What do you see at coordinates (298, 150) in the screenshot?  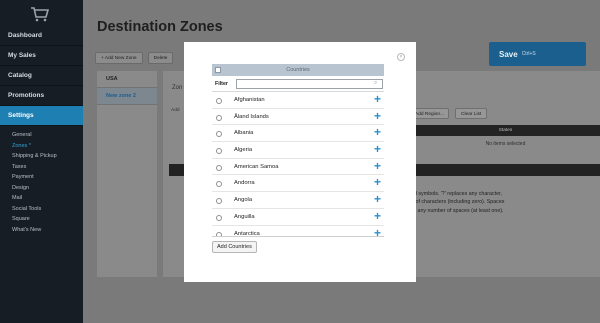 I see `country-row: Algeria +` at bounding box center [298, 150].